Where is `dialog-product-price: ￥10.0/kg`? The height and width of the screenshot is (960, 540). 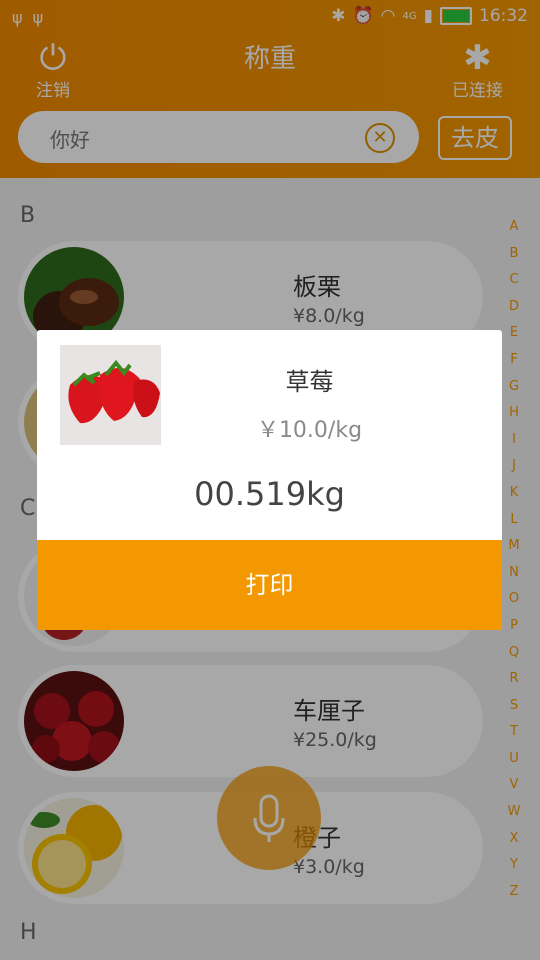 dialog-product-price: ￥10.0/kg is located at coordinates (309, 430).